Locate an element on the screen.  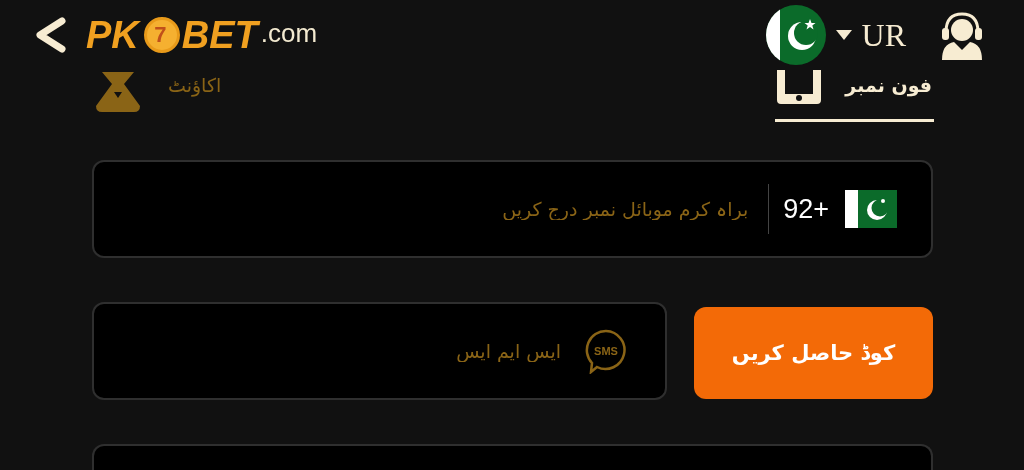
pakistan-flag-icon is located at coordinates (871, 209).